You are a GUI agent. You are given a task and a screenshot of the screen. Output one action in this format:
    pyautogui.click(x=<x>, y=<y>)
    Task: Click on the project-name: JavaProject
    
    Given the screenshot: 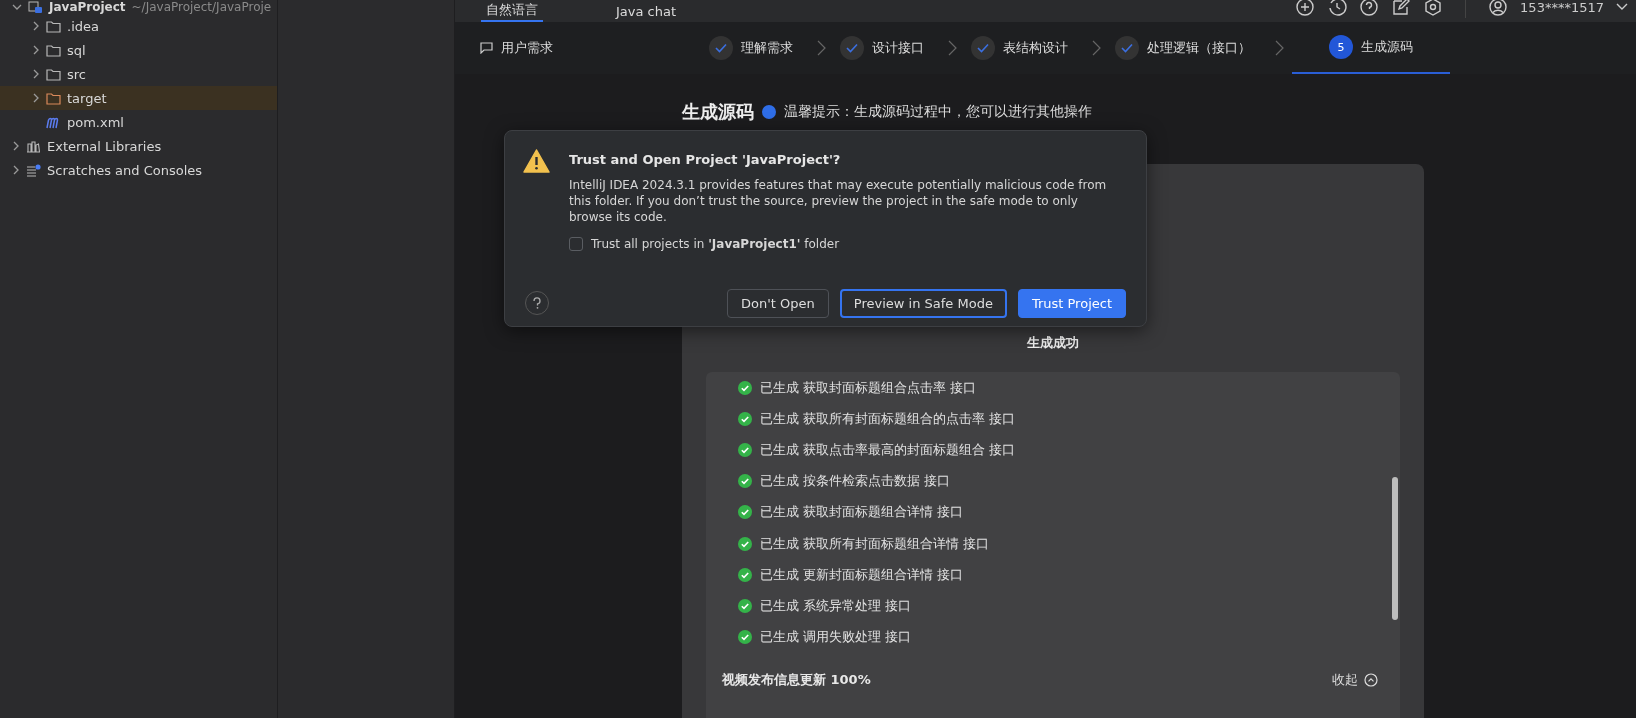 What is the action you would take?
    pyautogui.click(x=87, y=7)
    